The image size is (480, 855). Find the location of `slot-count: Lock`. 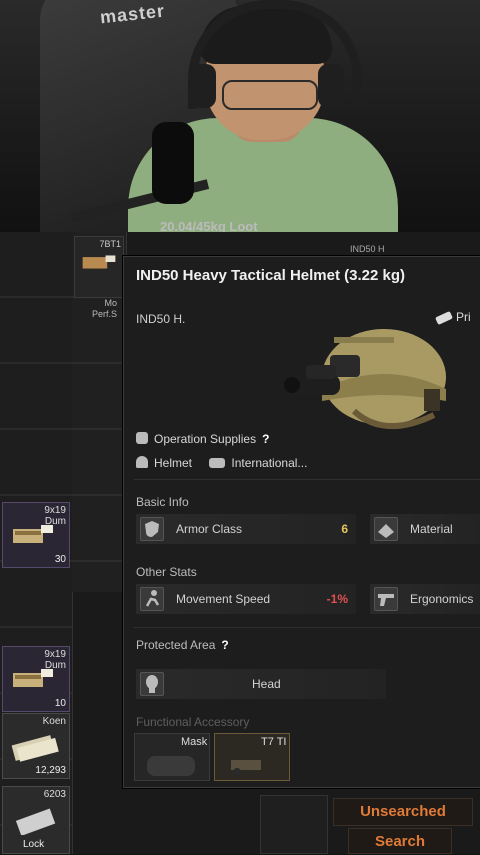

slot-count: Lock is located at coordinates (34, 844).